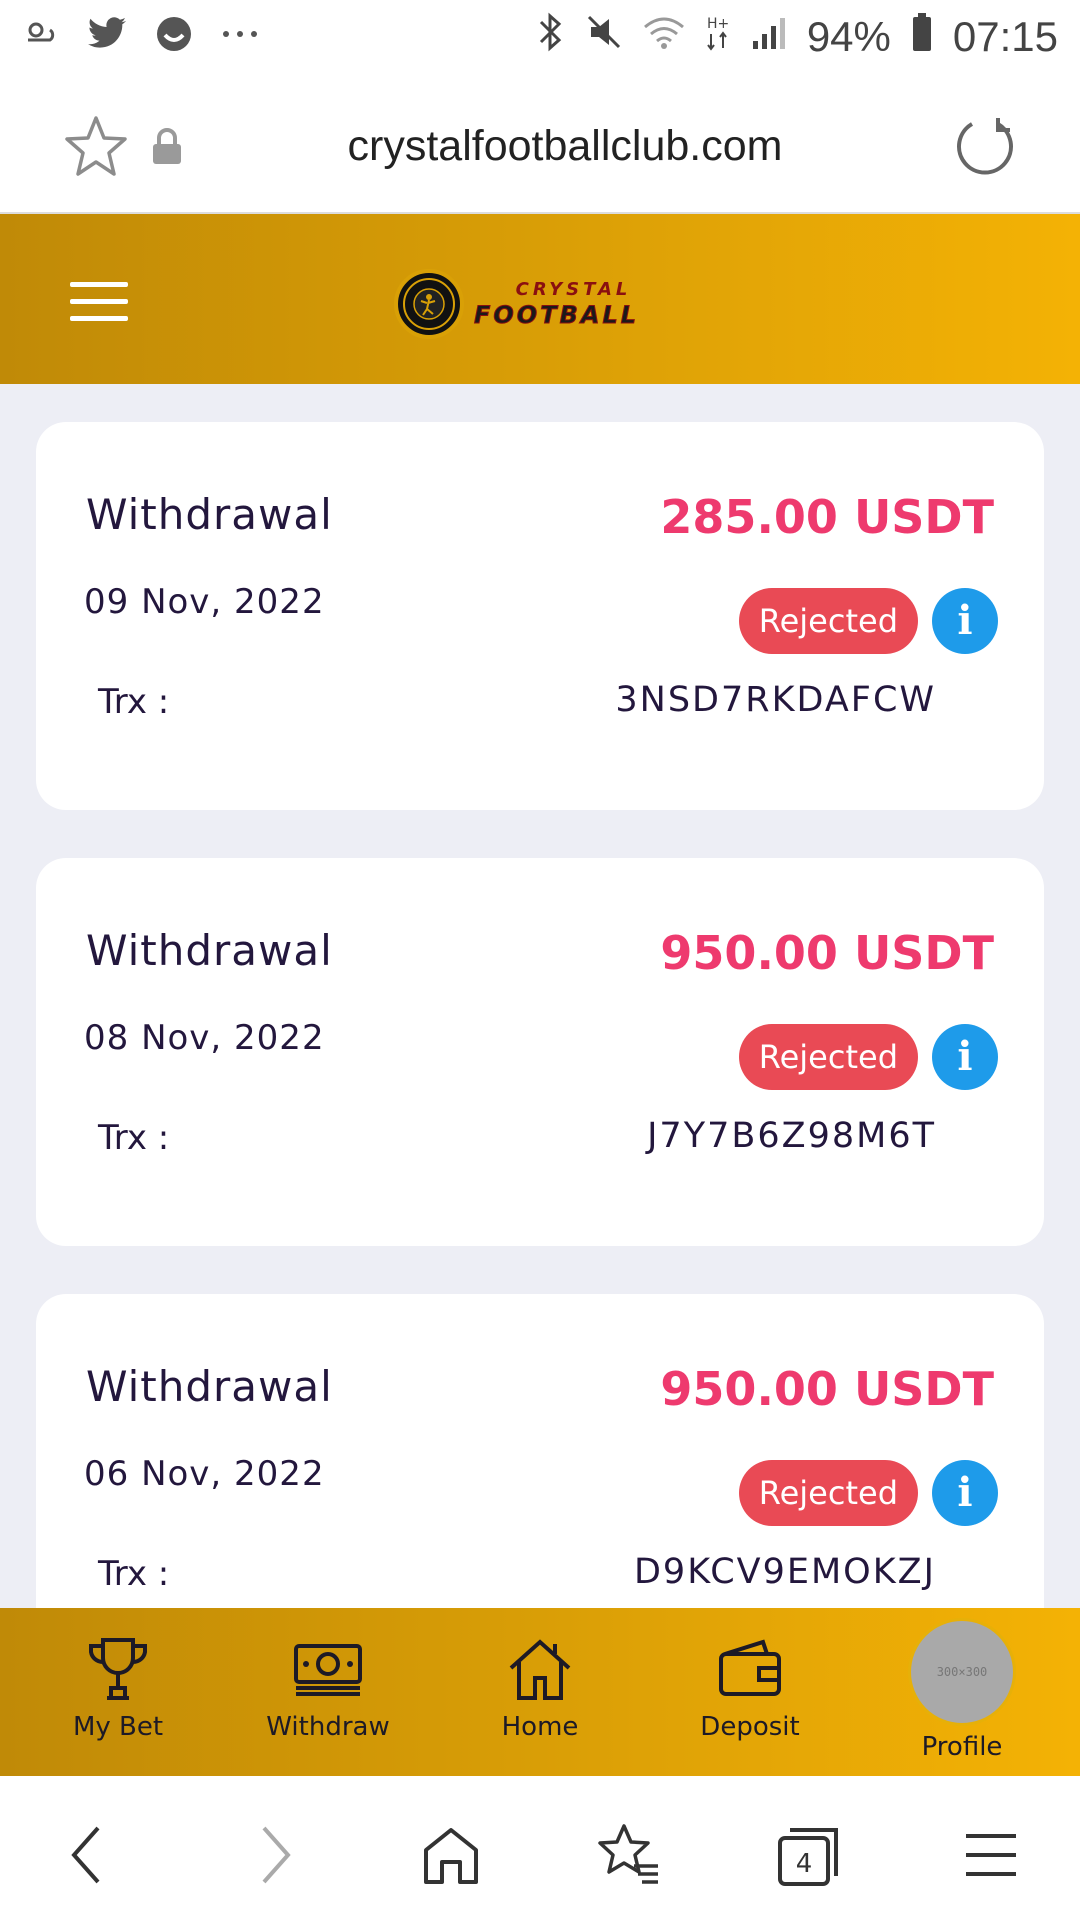  Describe the element at coordinates (565, 146) in the screenshot. I see `url-text: crystalfootballclub.com` at that location.